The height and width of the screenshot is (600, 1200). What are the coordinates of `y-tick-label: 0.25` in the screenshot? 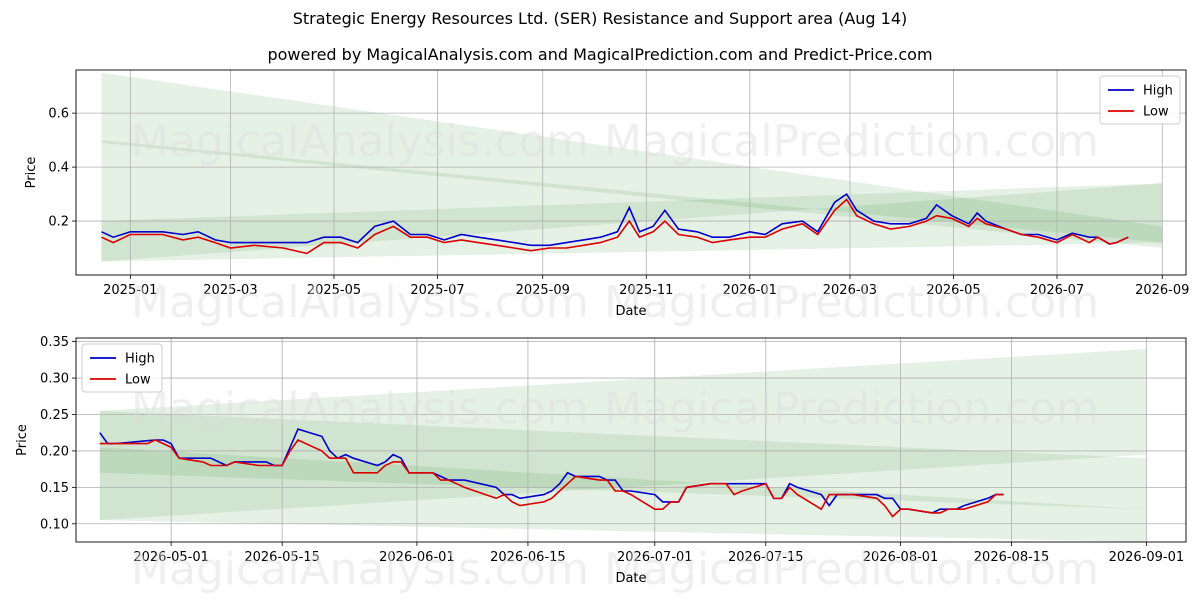 It's located at (54, 415).